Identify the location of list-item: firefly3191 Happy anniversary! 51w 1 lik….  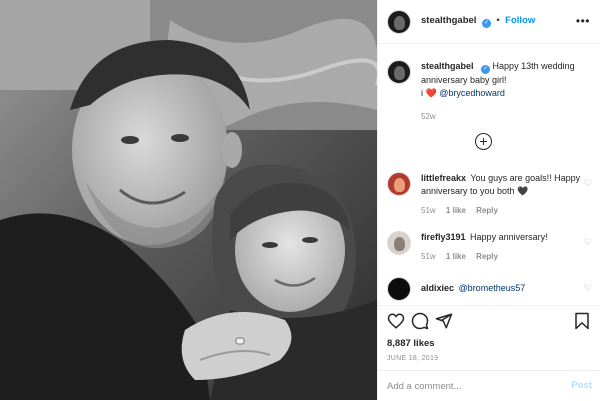
(489, 247).